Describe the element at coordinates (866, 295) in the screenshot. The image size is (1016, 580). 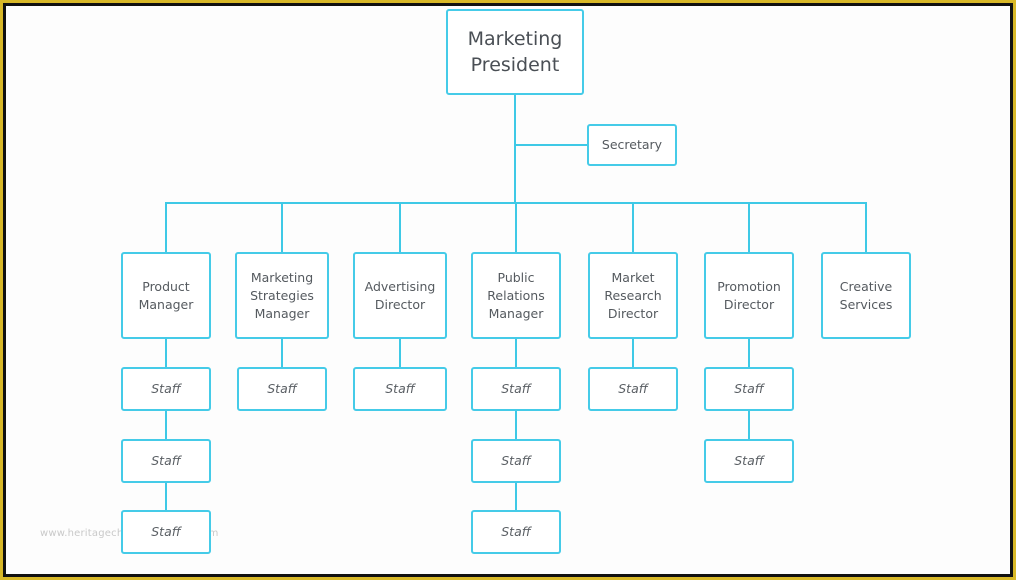
I see `department-box: Creative Services` at that location.